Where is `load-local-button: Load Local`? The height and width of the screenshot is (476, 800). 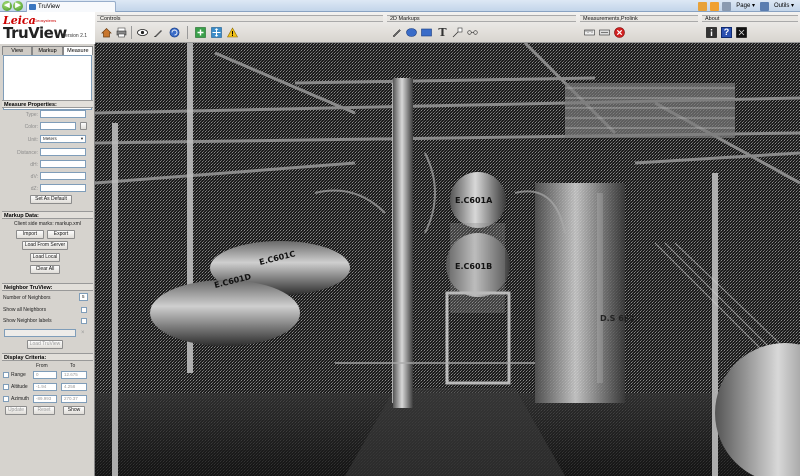
load-local-button: Load Local is located at coordinates (45, 257).